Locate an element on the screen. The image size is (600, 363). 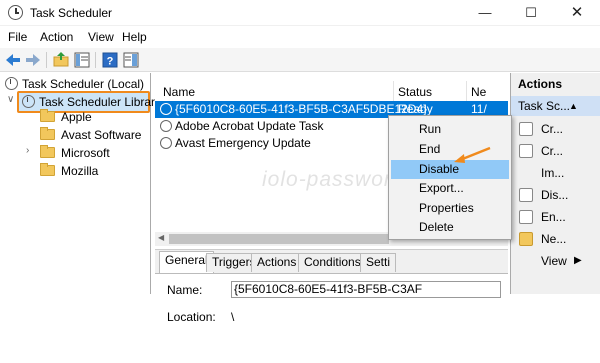
context-menu-run: Run is located at coordinates (450, 129).